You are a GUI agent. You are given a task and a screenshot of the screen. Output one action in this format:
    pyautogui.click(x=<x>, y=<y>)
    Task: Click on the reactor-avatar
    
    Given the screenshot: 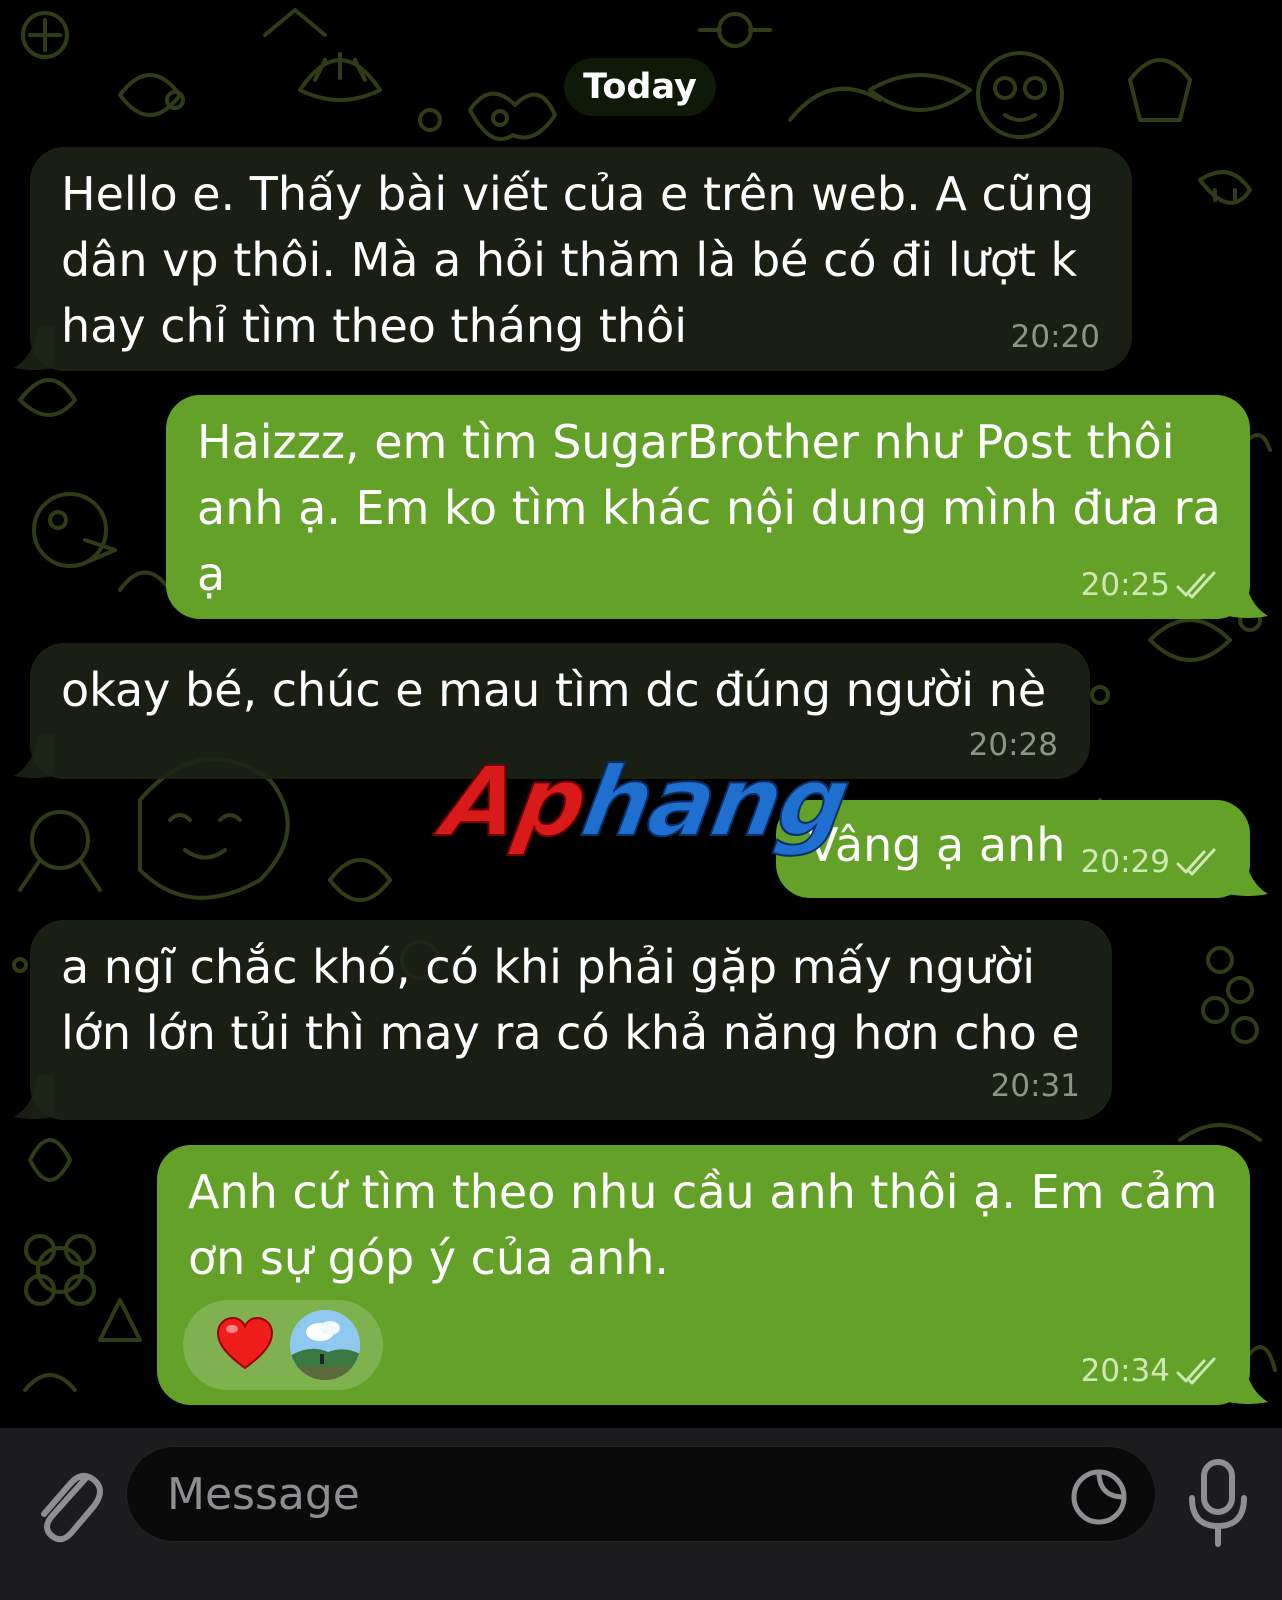 What is the action you would take?
    pyautogui.click(x=325, y=1345)
    